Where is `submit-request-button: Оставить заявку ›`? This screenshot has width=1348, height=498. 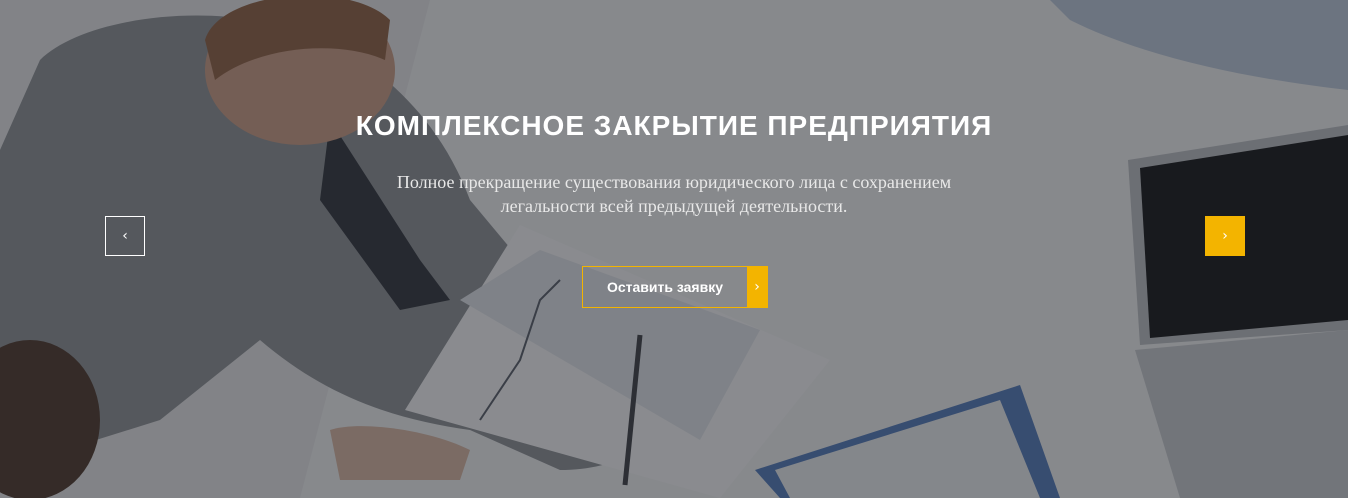
submit-request-button: Оставить заявку › is located at coordinates (675, 287).